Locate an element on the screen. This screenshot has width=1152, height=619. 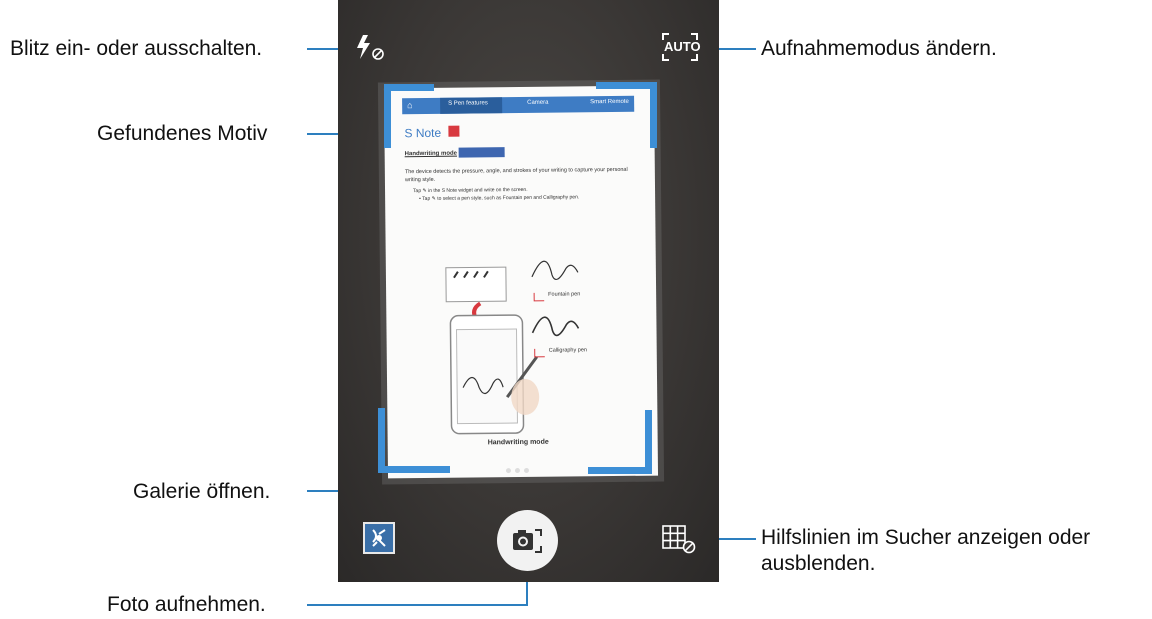
pen-toolbar-icon is located at coordinates (481, 152).